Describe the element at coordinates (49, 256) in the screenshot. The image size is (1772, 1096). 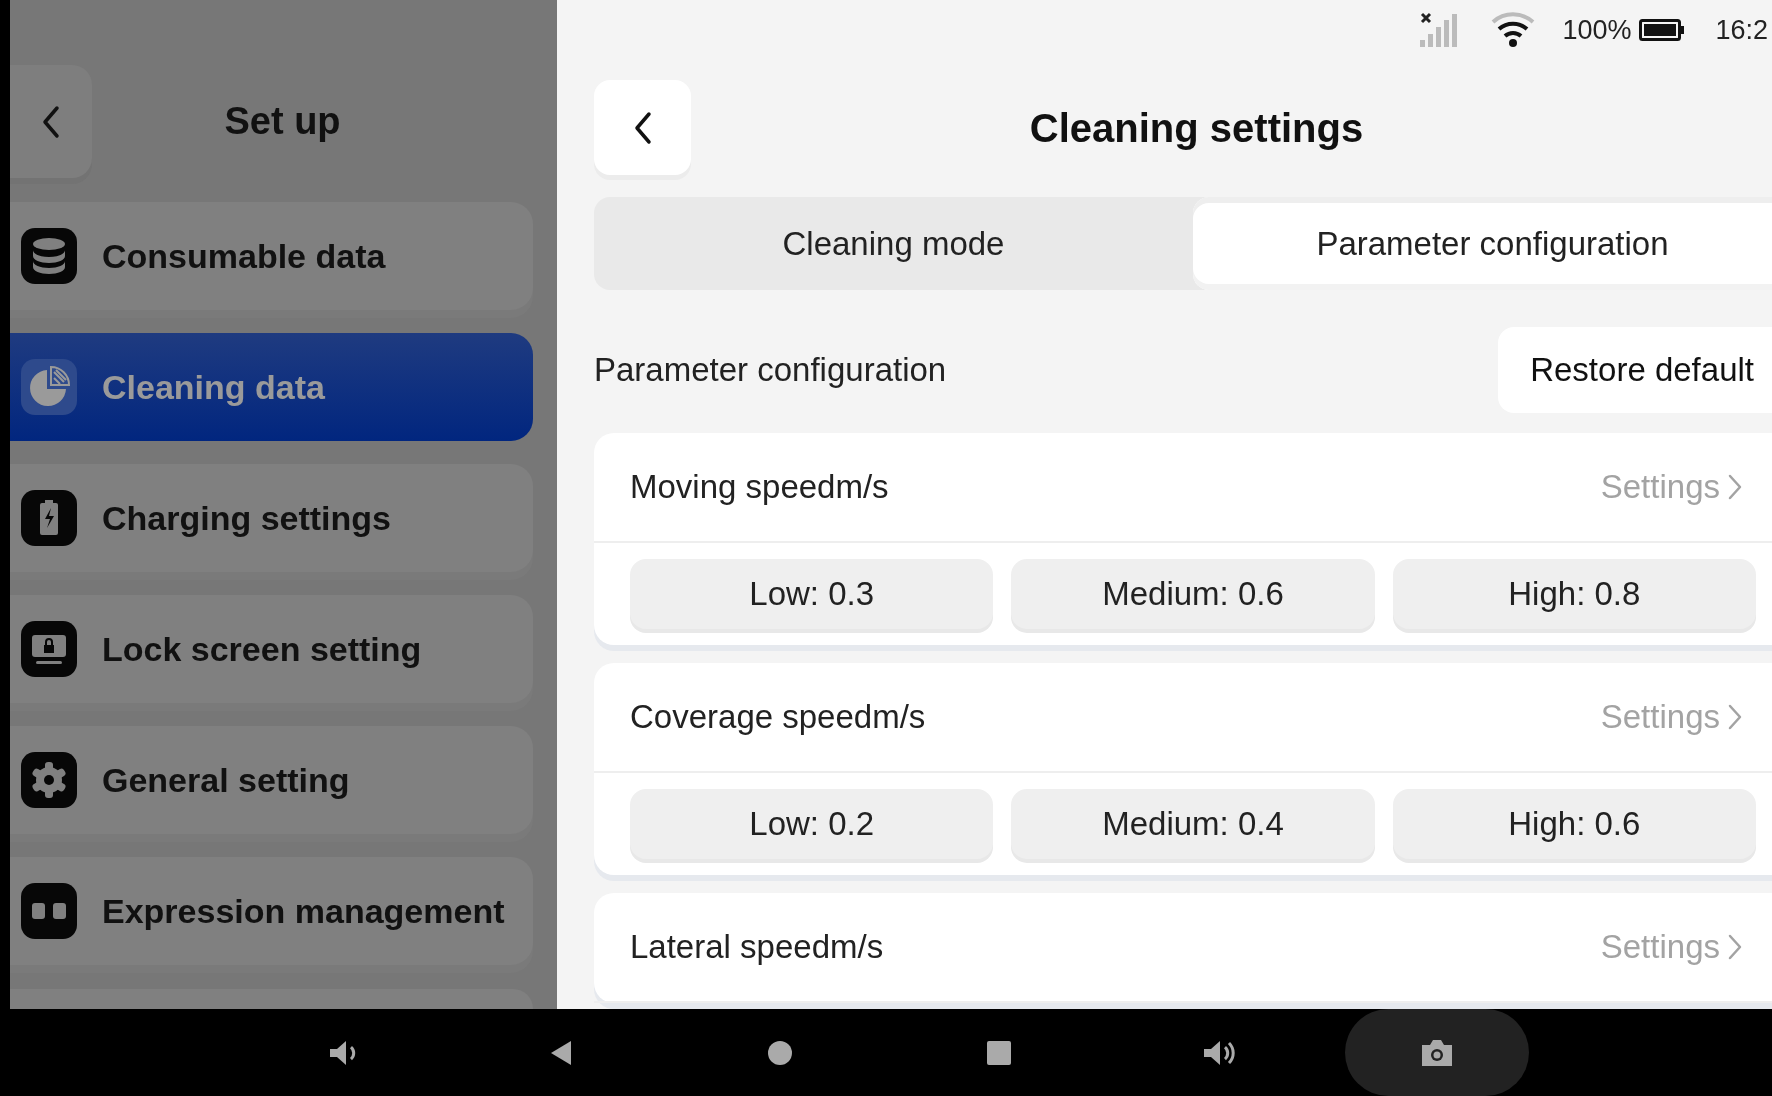
I see `database-icon` at that location.